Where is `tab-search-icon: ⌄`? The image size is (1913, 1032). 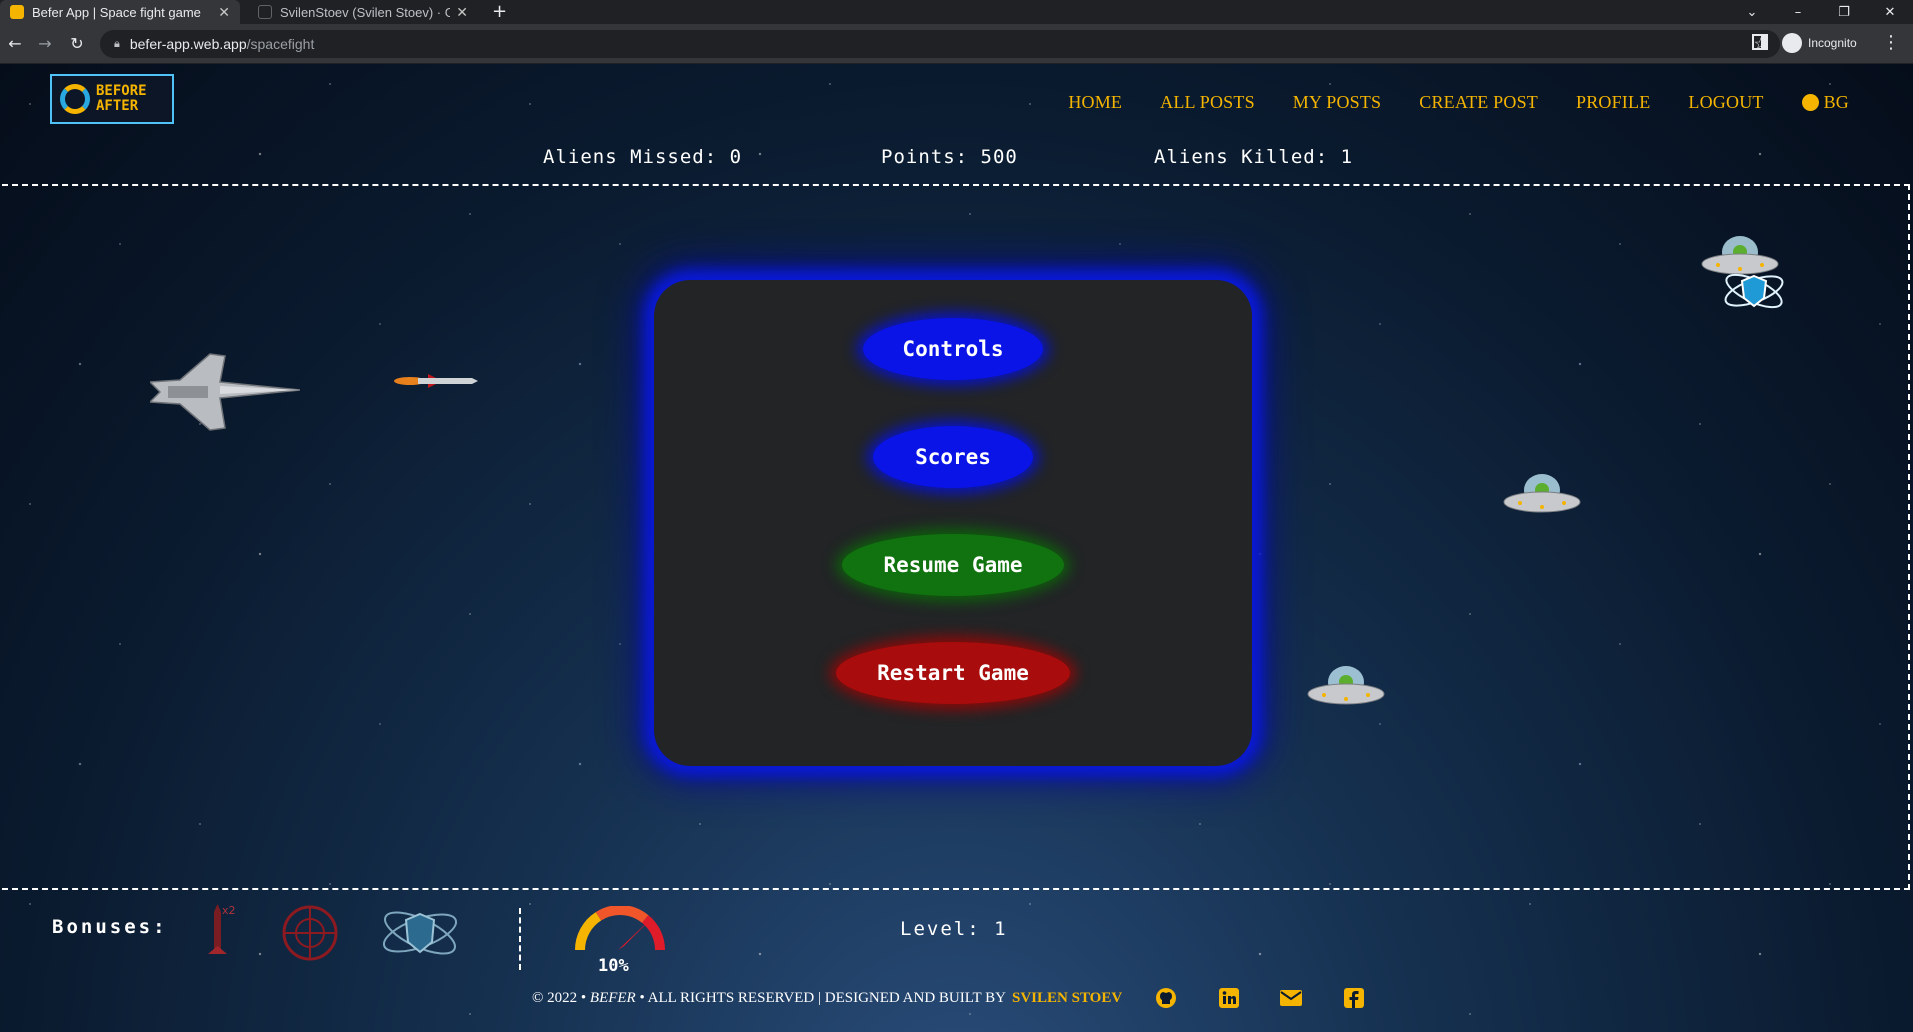
tab-search-icon: ⌄ is located at coordinates (1752, 12).